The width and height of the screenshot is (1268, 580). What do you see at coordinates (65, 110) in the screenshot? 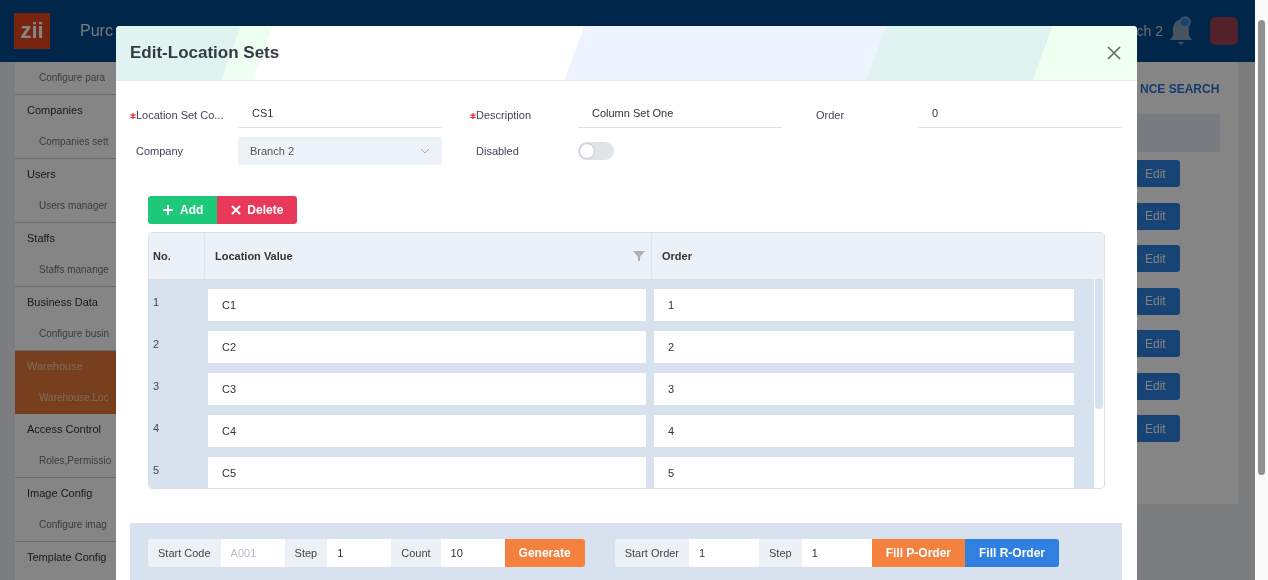
I see `sidebar-item: Companies` at bounding box center [65, 110].